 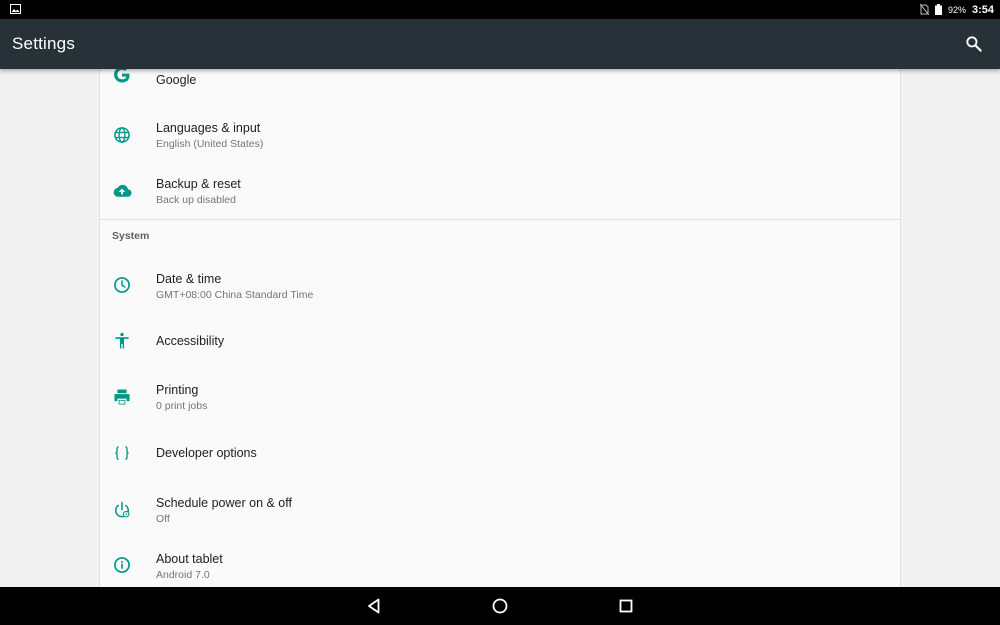 I want to click on clock-time: 3:54, so click(x=982, y=9).